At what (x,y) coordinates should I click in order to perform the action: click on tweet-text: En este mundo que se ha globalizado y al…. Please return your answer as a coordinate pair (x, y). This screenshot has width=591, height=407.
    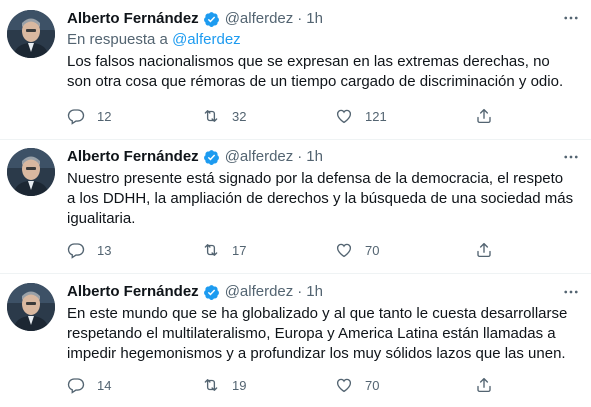
    Looking at the image, I should click on (322, 334).